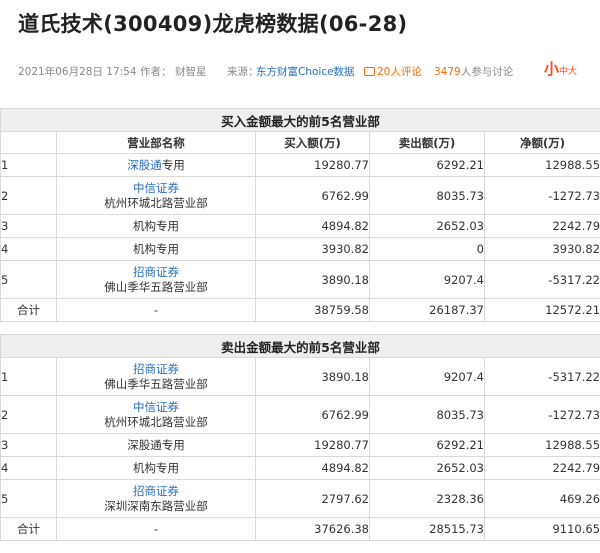 The width and height of the screenshot is (600, 553). I want to click on table-row: 1 招商证券 佛山季华五路营业部 3890.18 9207.4 -5317.22, so click(300, 376).